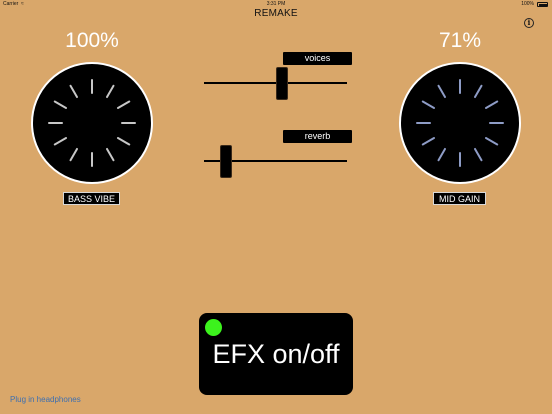 The image size is (552, 414). What do you see at coordinates (460, 123) in the screenshot?
I see `mid-knob` at bounding box center [460, 123].